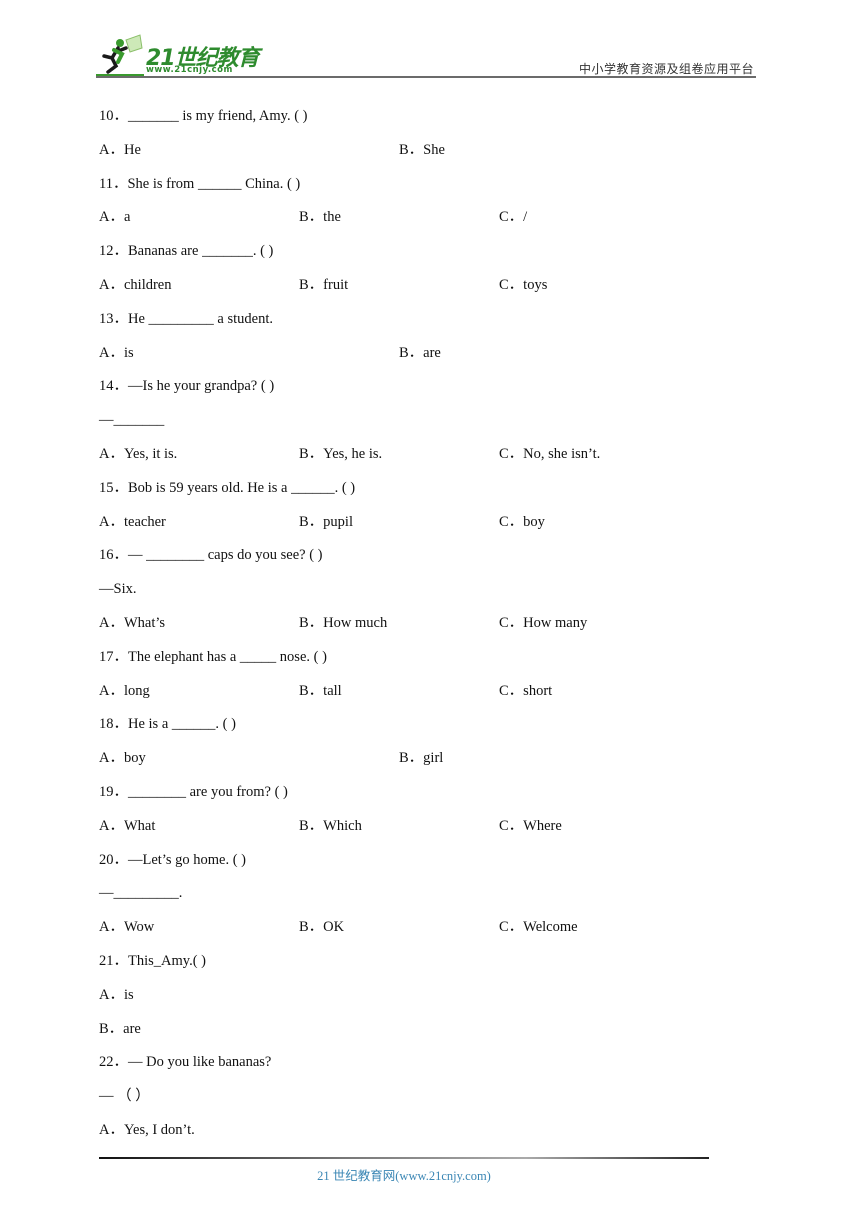 The height and width of the screenshot is (1216, 860). I want to click on question-stem: 21．This_Amy.( ), so click(409, 966).